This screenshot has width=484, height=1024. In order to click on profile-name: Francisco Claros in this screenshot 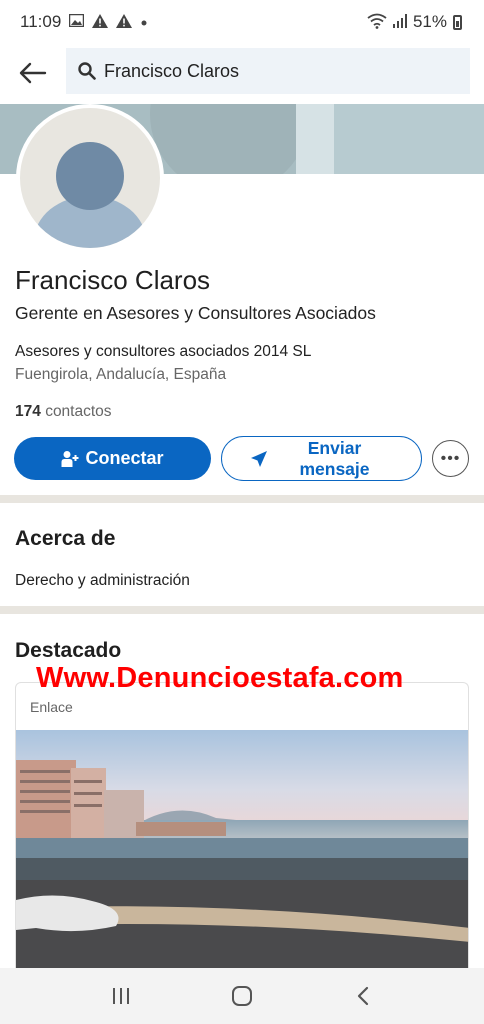, I will do `click(113, 280)`.